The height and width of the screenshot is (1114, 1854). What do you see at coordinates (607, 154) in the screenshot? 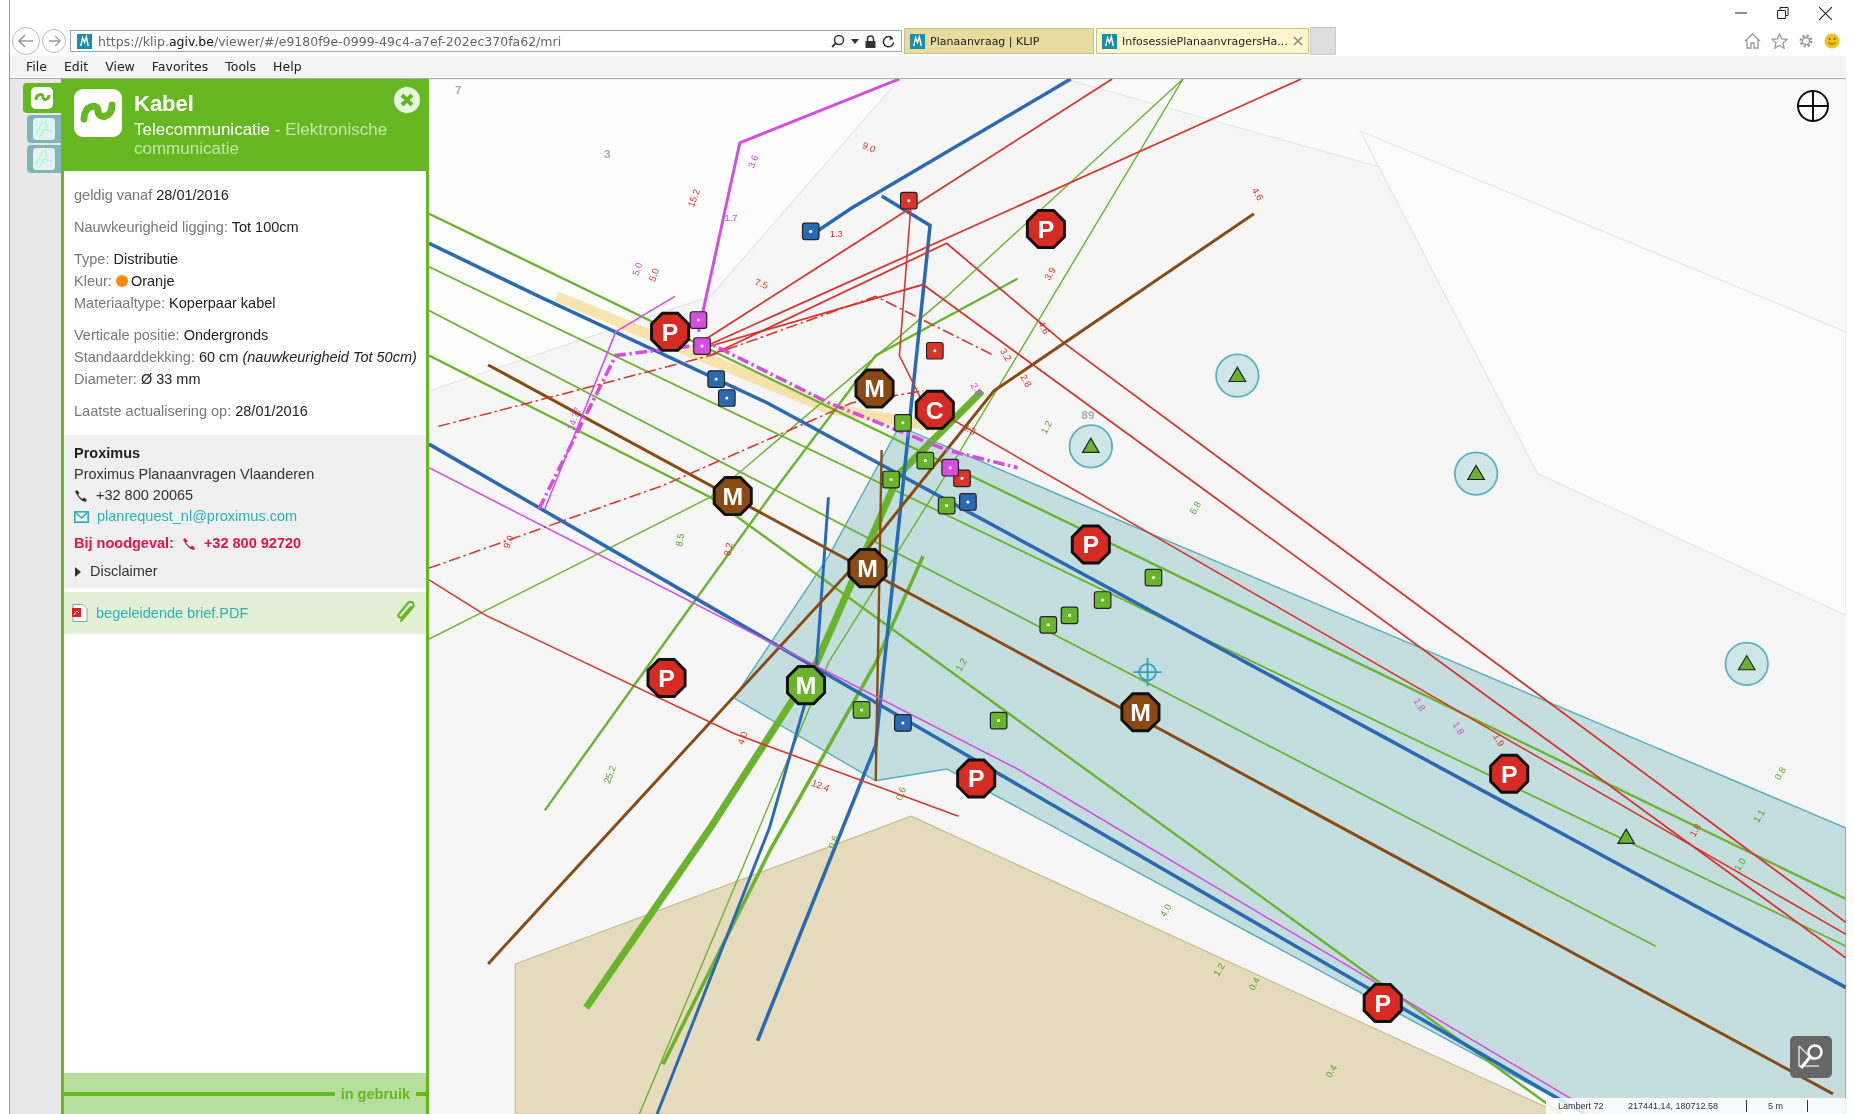
I see `parcel-number: 3` at bounding box center [607, 154].